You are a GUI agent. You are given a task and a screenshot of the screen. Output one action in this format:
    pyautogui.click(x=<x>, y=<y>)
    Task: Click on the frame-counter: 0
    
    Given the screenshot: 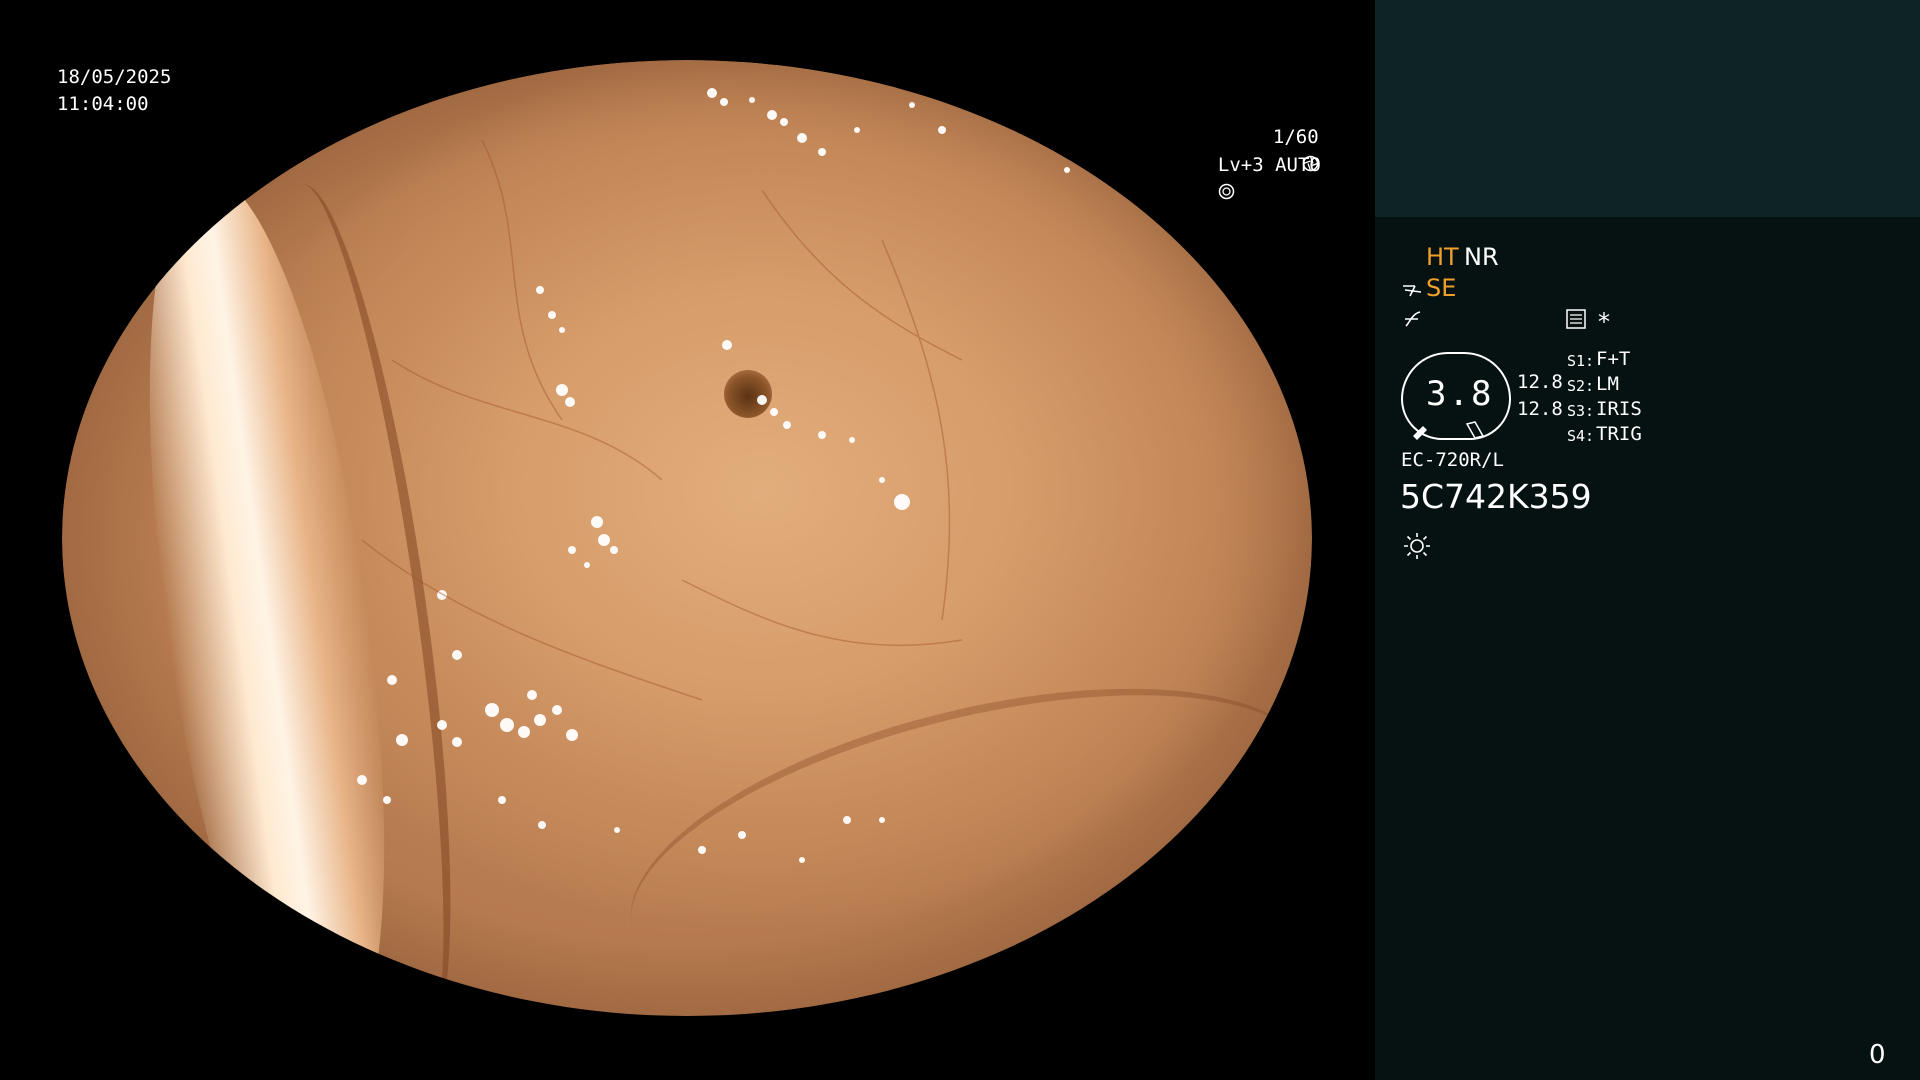 What is the action you would take?
    pyautogui.click(x=1877, y=1055)
    